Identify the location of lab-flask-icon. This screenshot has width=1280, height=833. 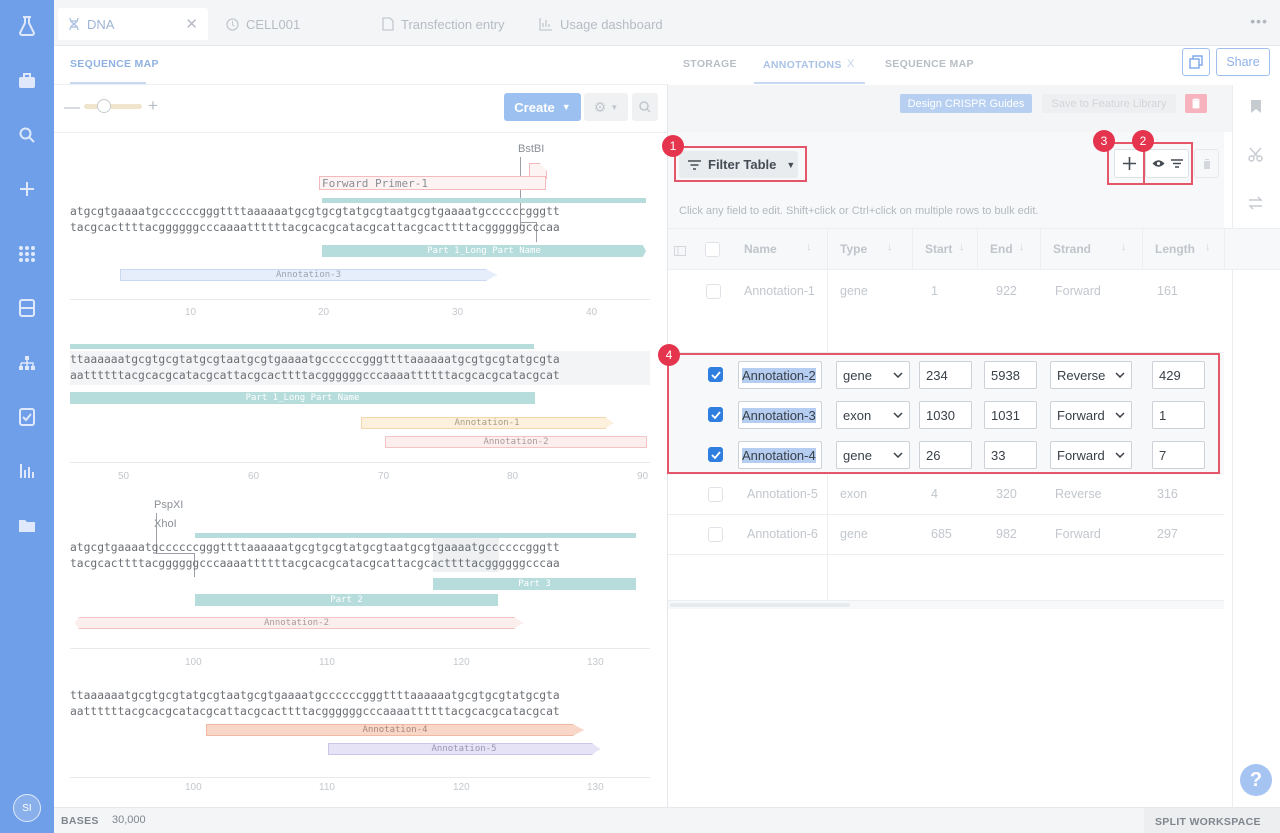
(27, 26).